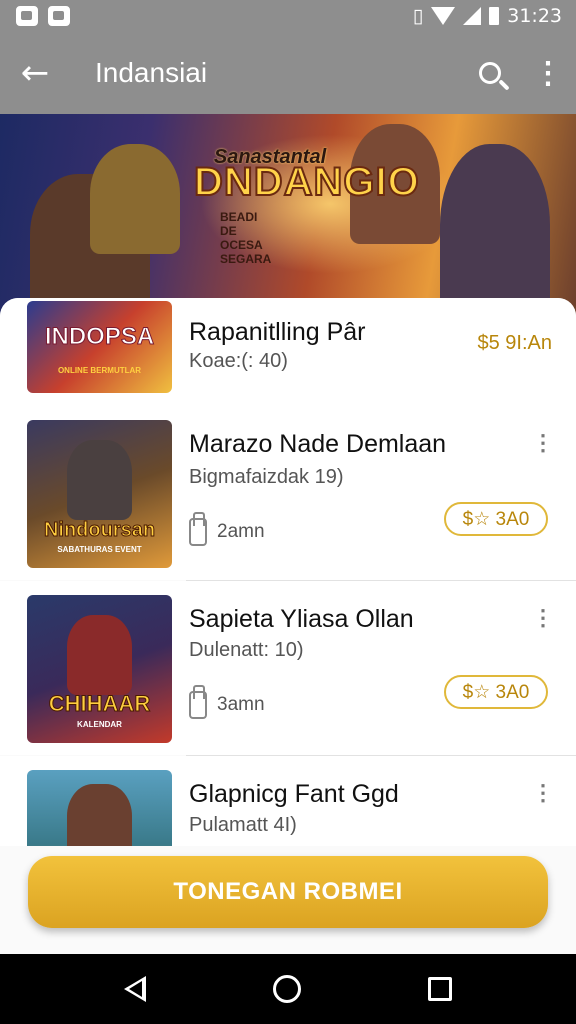  What do you see at coordinates (534, 16) in the screenshot?
I see `status-time: 31:23` at bounding box center [534, 16].